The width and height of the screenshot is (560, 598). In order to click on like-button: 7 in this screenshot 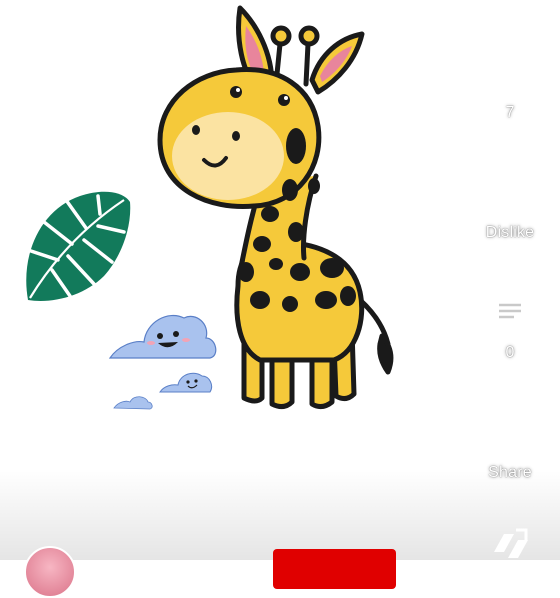, I will do `click(510, 86)`.